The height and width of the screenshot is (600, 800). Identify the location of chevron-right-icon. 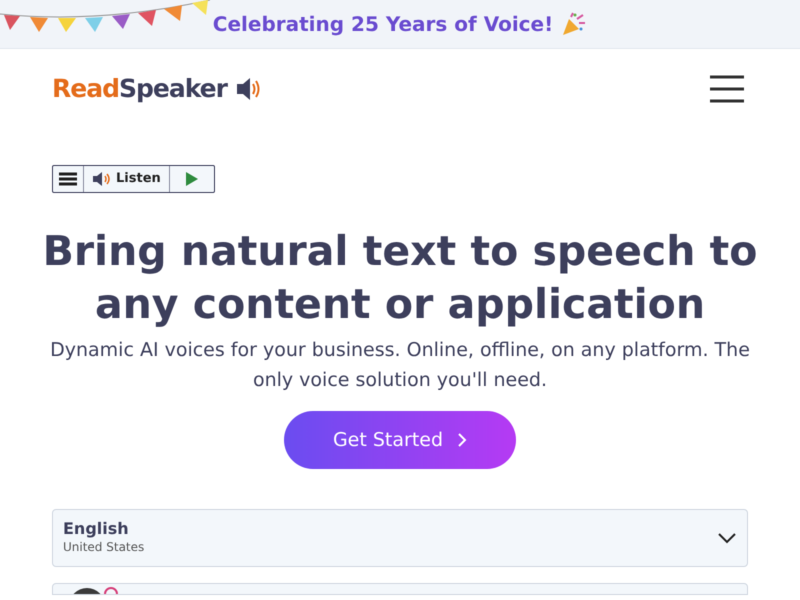
(462, 440).